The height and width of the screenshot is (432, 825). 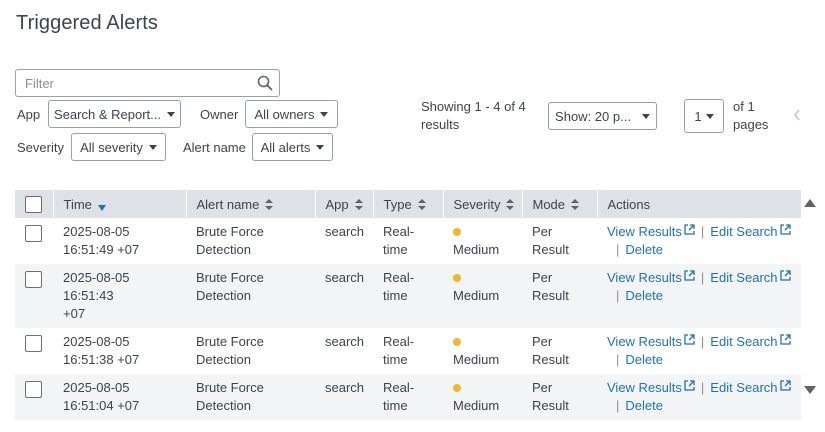 I want to click on severity-dropdown: All severity, so click(x=118, y=147).